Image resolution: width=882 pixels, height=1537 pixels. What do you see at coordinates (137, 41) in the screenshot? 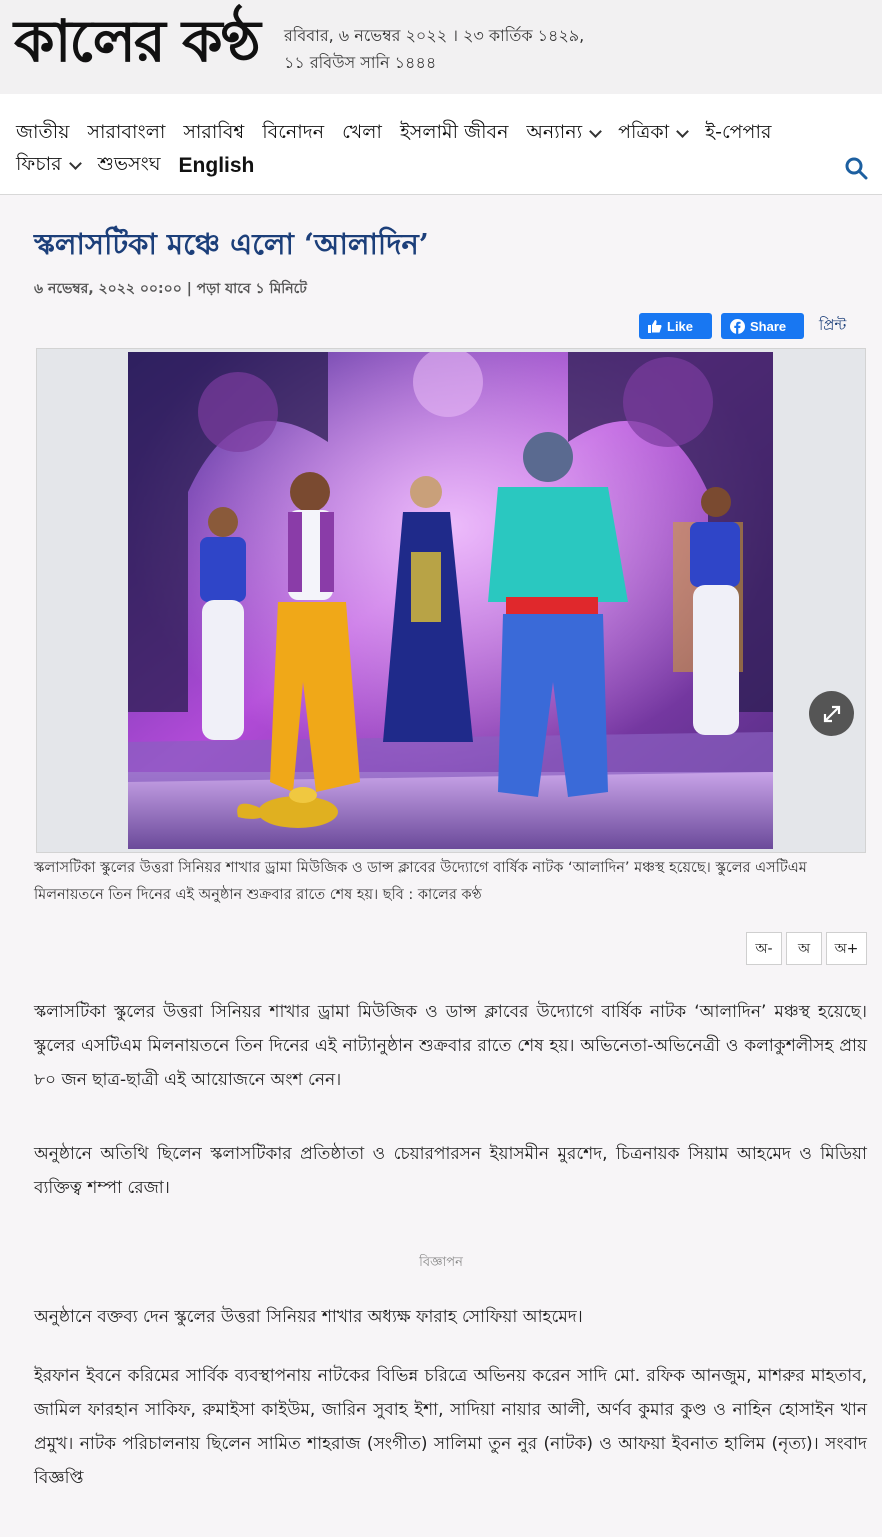
I see `site-logo: কালের কণ্ঠ` at bounding box center [137, 41].